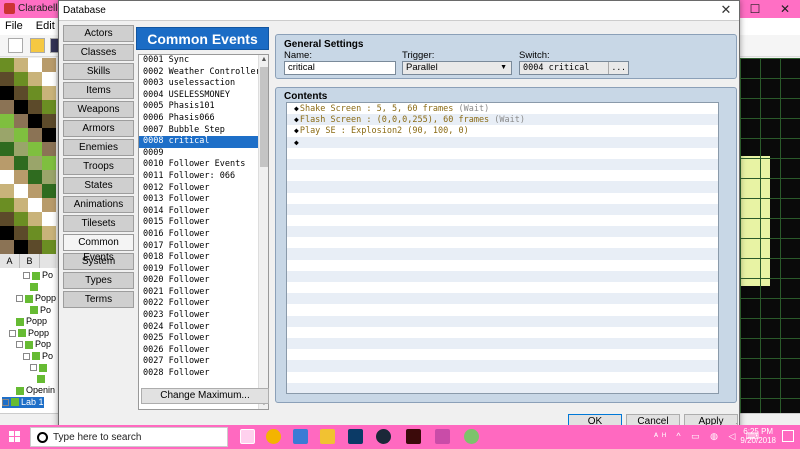 Image resolution: width=800 pixels, height=449 pixels. What do you see at coordinates (15, 437) in the screenshot?
I see `windows-start-icon` at bounding box center [15, 437].